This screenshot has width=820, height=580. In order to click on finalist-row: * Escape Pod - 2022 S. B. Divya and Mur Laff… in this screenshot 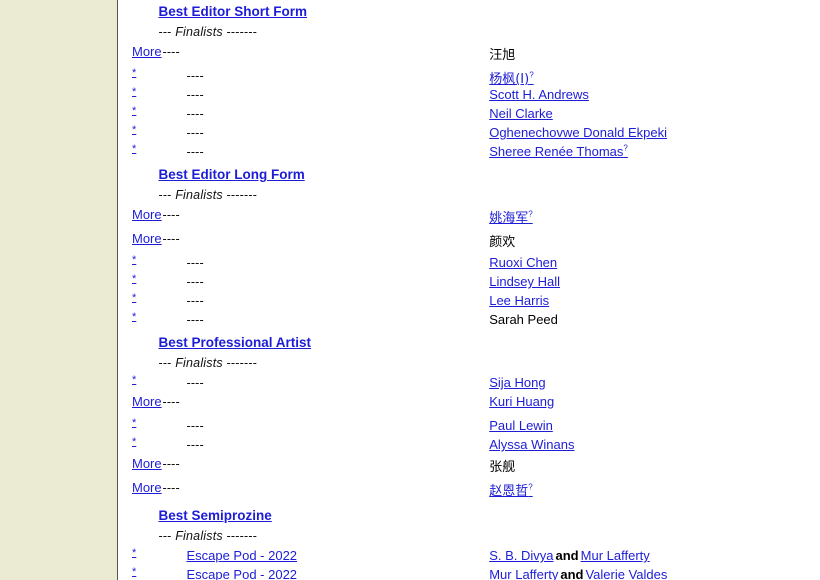, I will do `click(476, 557)`.